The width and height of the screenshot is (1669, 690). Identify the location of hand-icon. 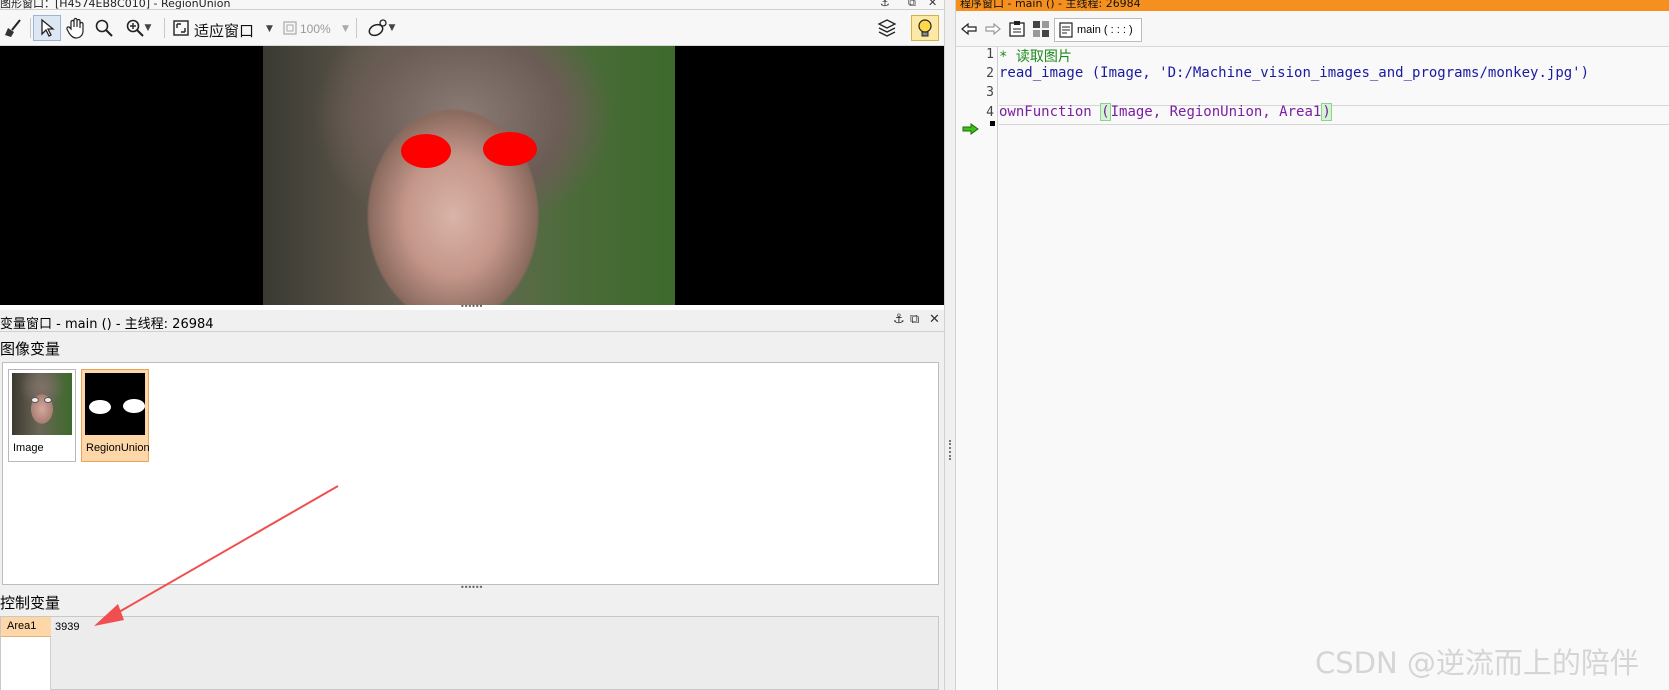
(75, 28).